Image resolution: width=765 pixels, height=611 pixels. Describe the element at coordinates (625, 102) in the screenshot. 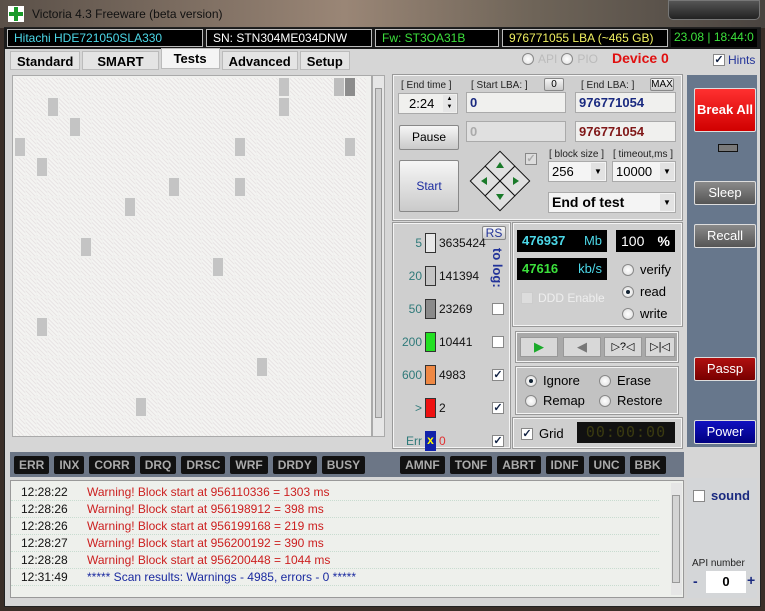

I see `end-lba-input: 976771054` at that location.